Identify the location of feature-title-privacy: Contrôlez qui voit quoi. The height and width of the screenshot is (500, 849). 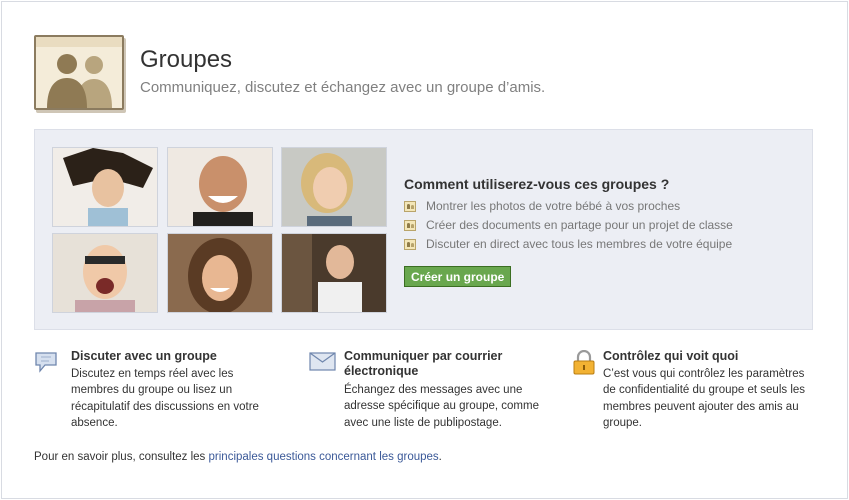
(671, 356).